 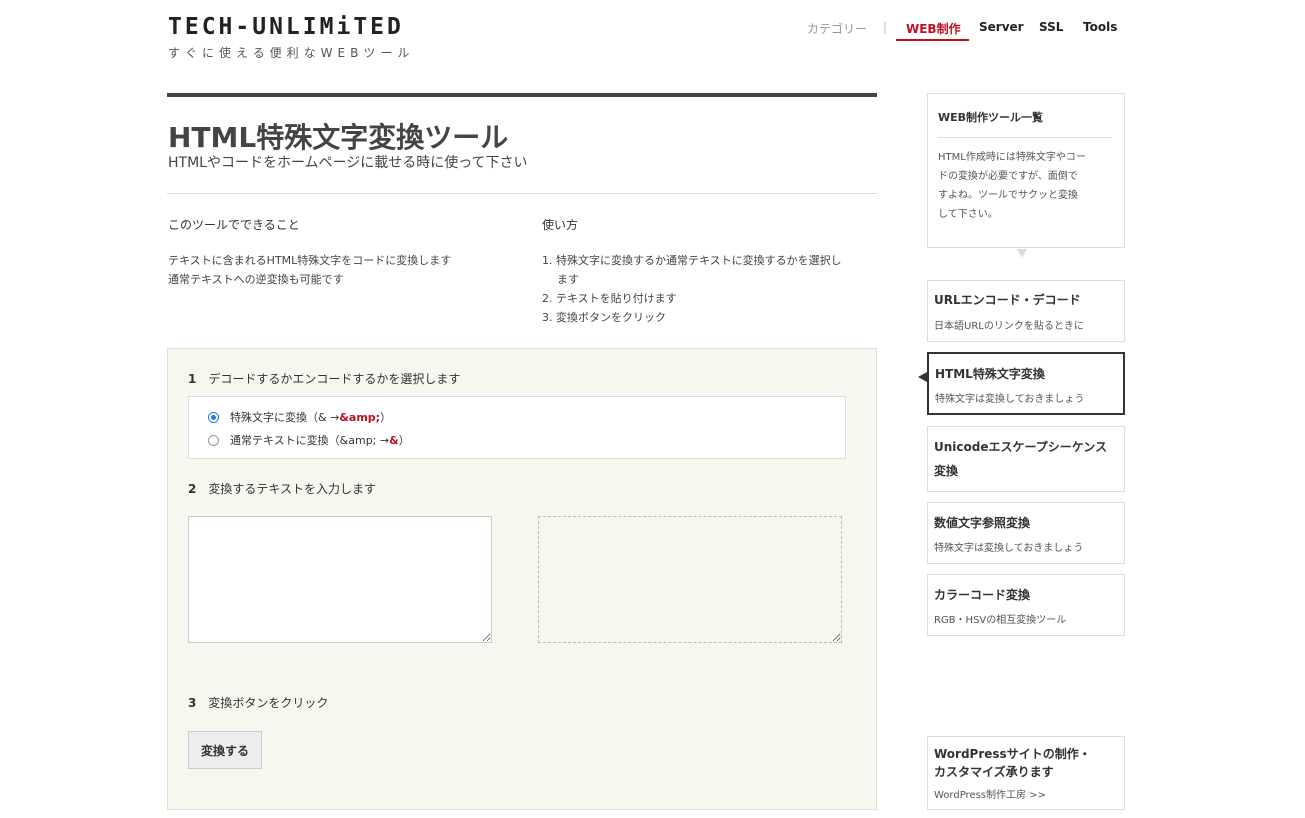 What do you see at coordinates (990, 793) in the screenshot?
I see `promo-link: WordPress制作工房 >>` at bounding box center [990, 793].